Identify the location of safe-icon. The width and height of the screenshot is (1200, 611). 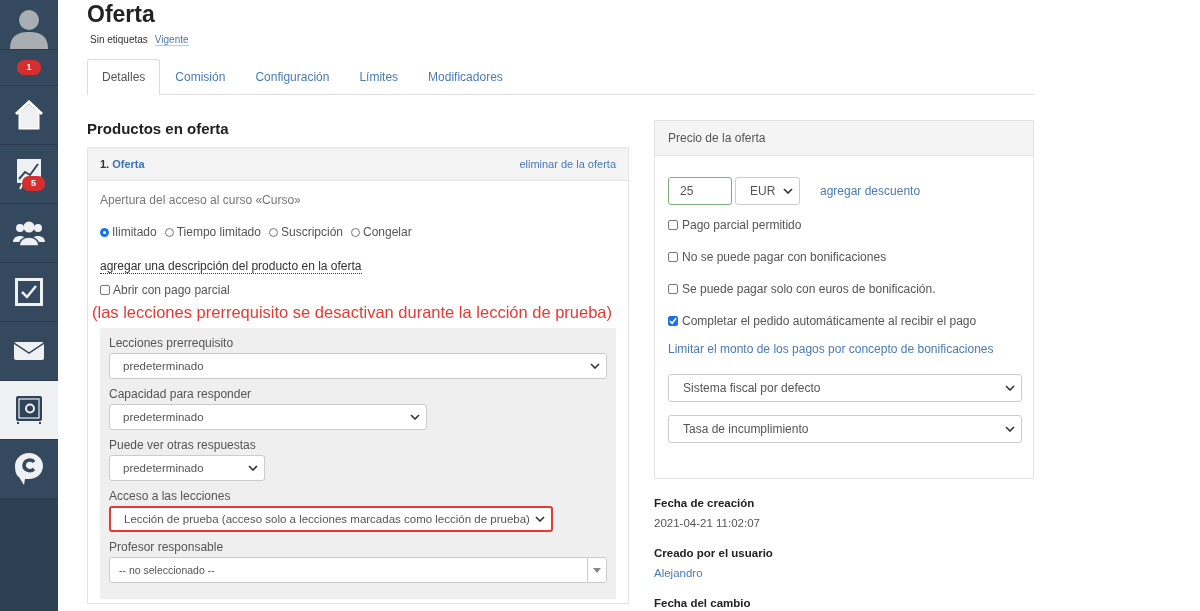
(29, 410).